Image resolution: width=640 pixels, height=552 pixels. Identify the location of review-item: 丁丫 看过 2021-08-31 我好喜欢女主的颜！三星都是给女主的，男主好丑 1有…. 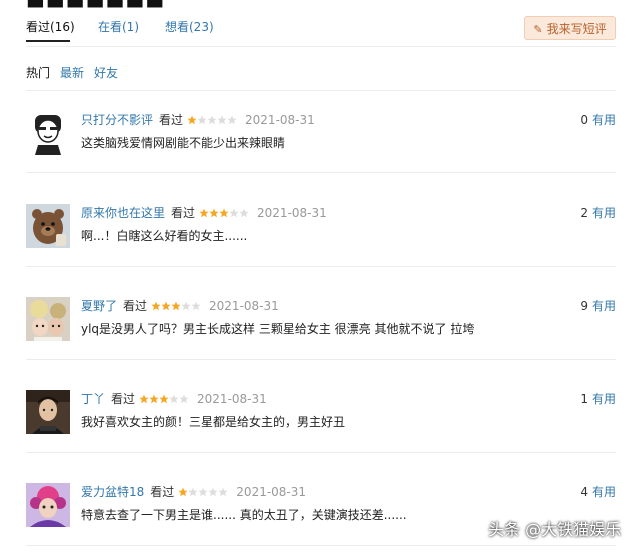
(321, 420).